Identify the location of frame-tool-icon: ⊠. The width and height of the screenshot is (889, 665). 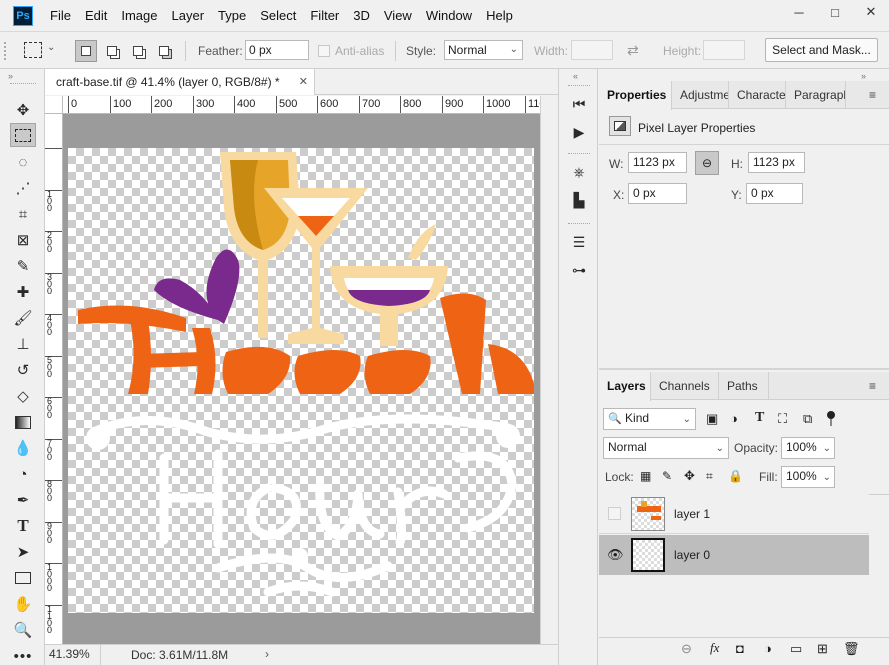
(23, 240).